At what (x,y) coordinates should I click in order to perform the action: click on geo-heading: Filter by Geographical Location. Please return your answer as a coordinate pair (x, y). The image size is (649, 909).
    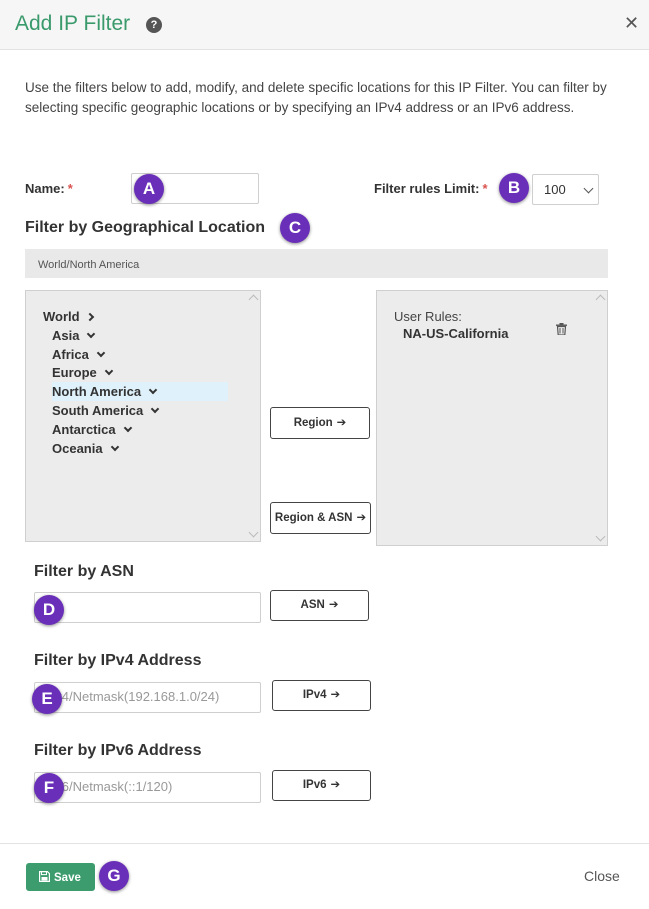
    Looking at the image, I should click on (145, 227).